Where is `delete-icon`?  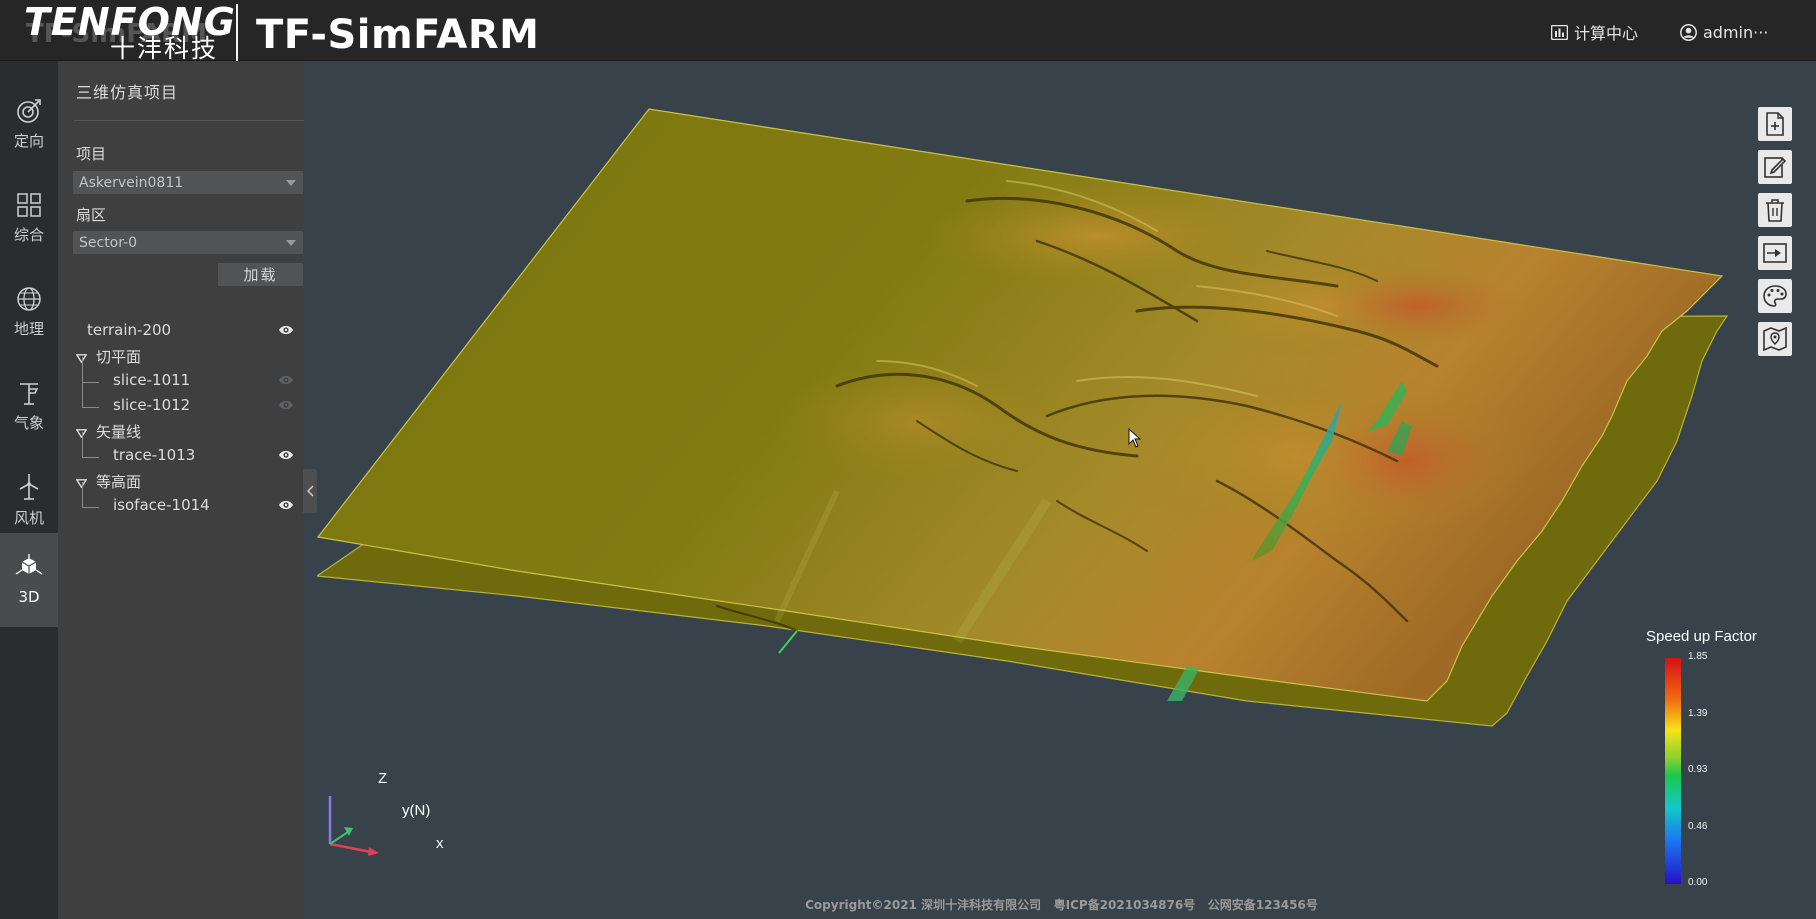
delete-icon is located at coordinates (1775, 210).